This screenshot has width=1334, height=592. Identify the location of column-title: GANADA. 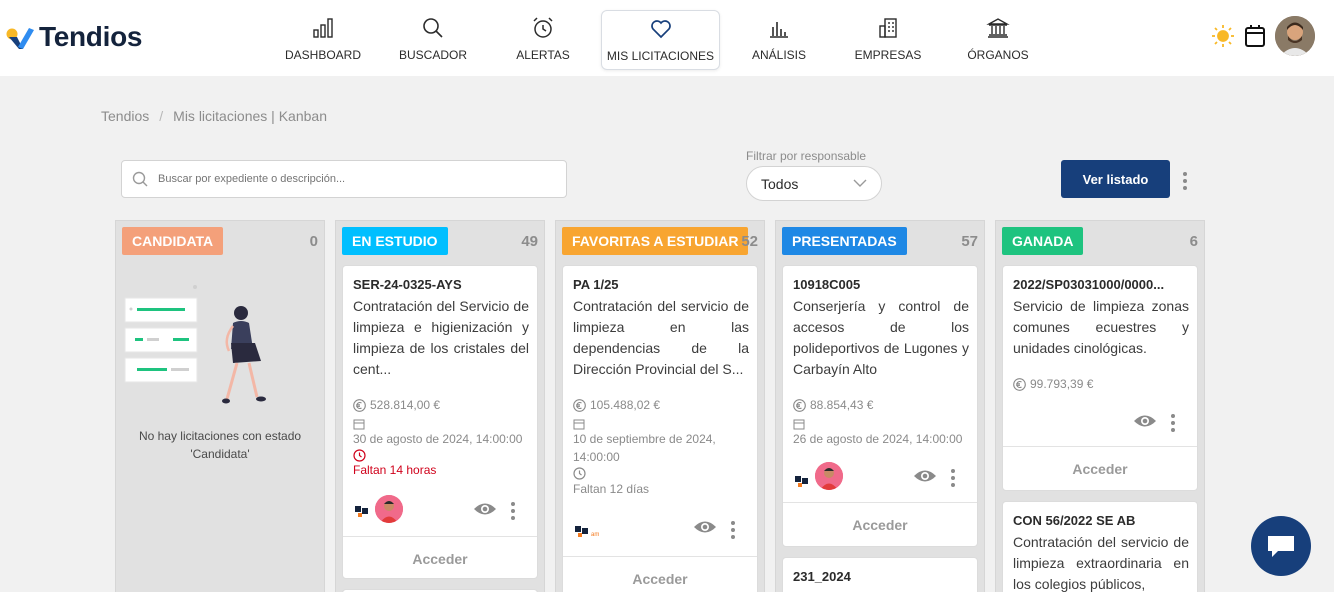
(1043, 241).